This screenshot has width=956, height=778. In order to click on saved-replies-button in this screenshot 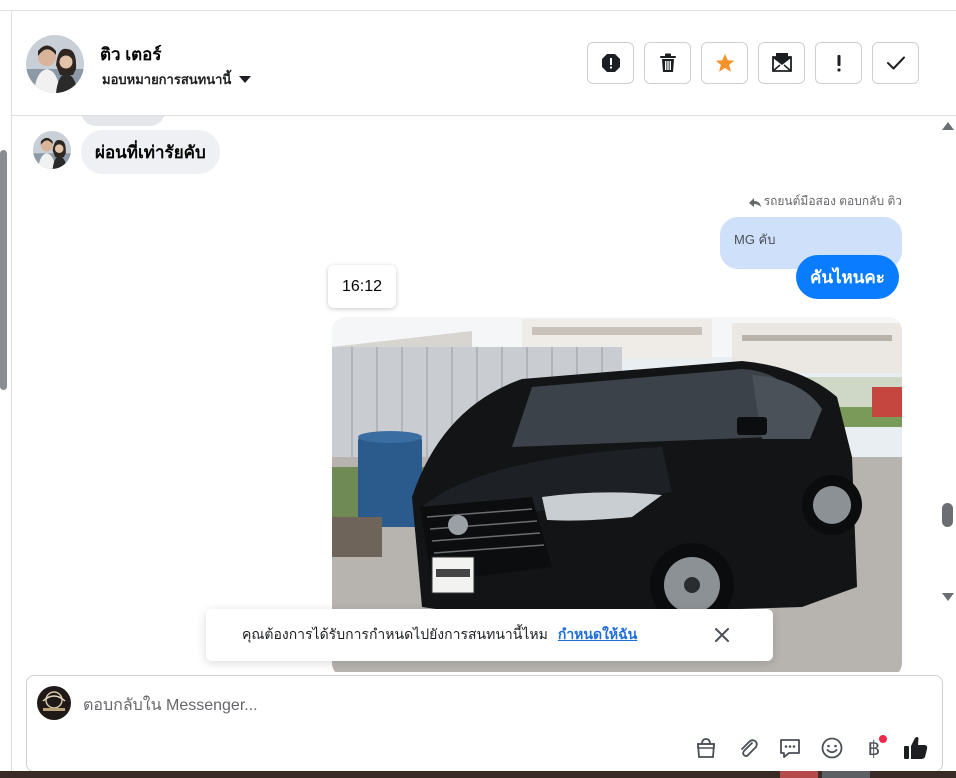, I will do `click(790, 748)`.